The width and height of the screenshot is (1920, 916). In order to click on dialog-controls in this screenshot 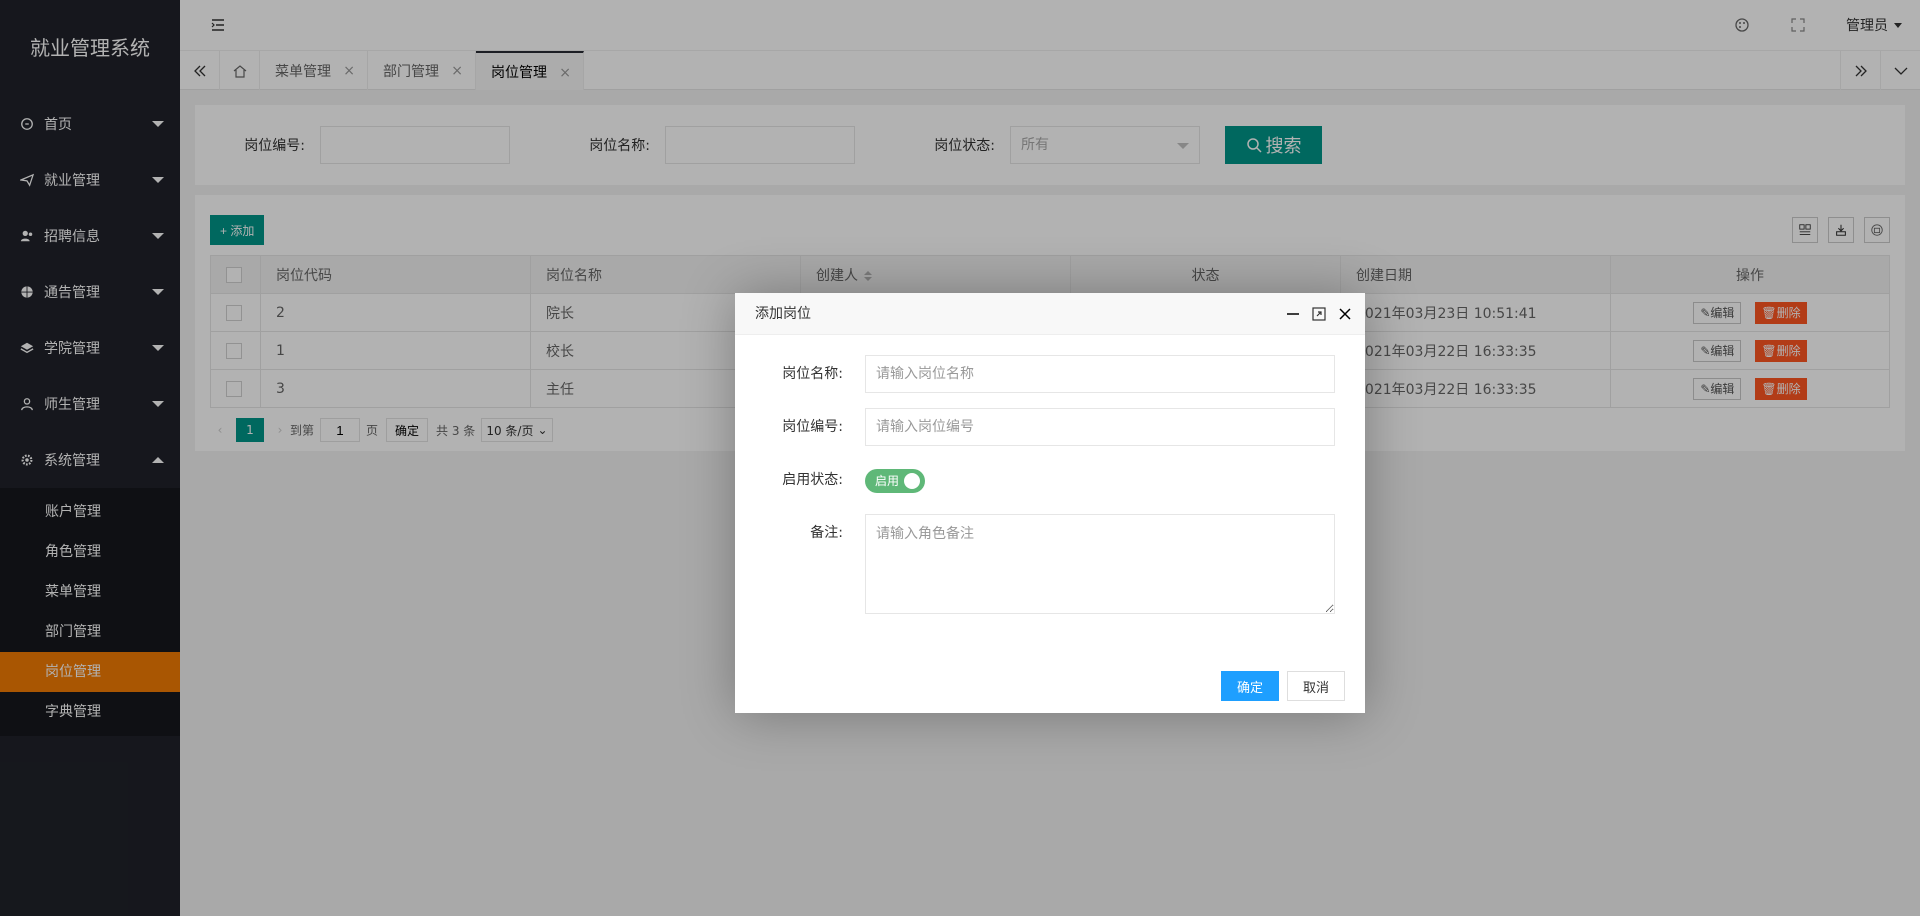, I will do `click(1314, 314)`.